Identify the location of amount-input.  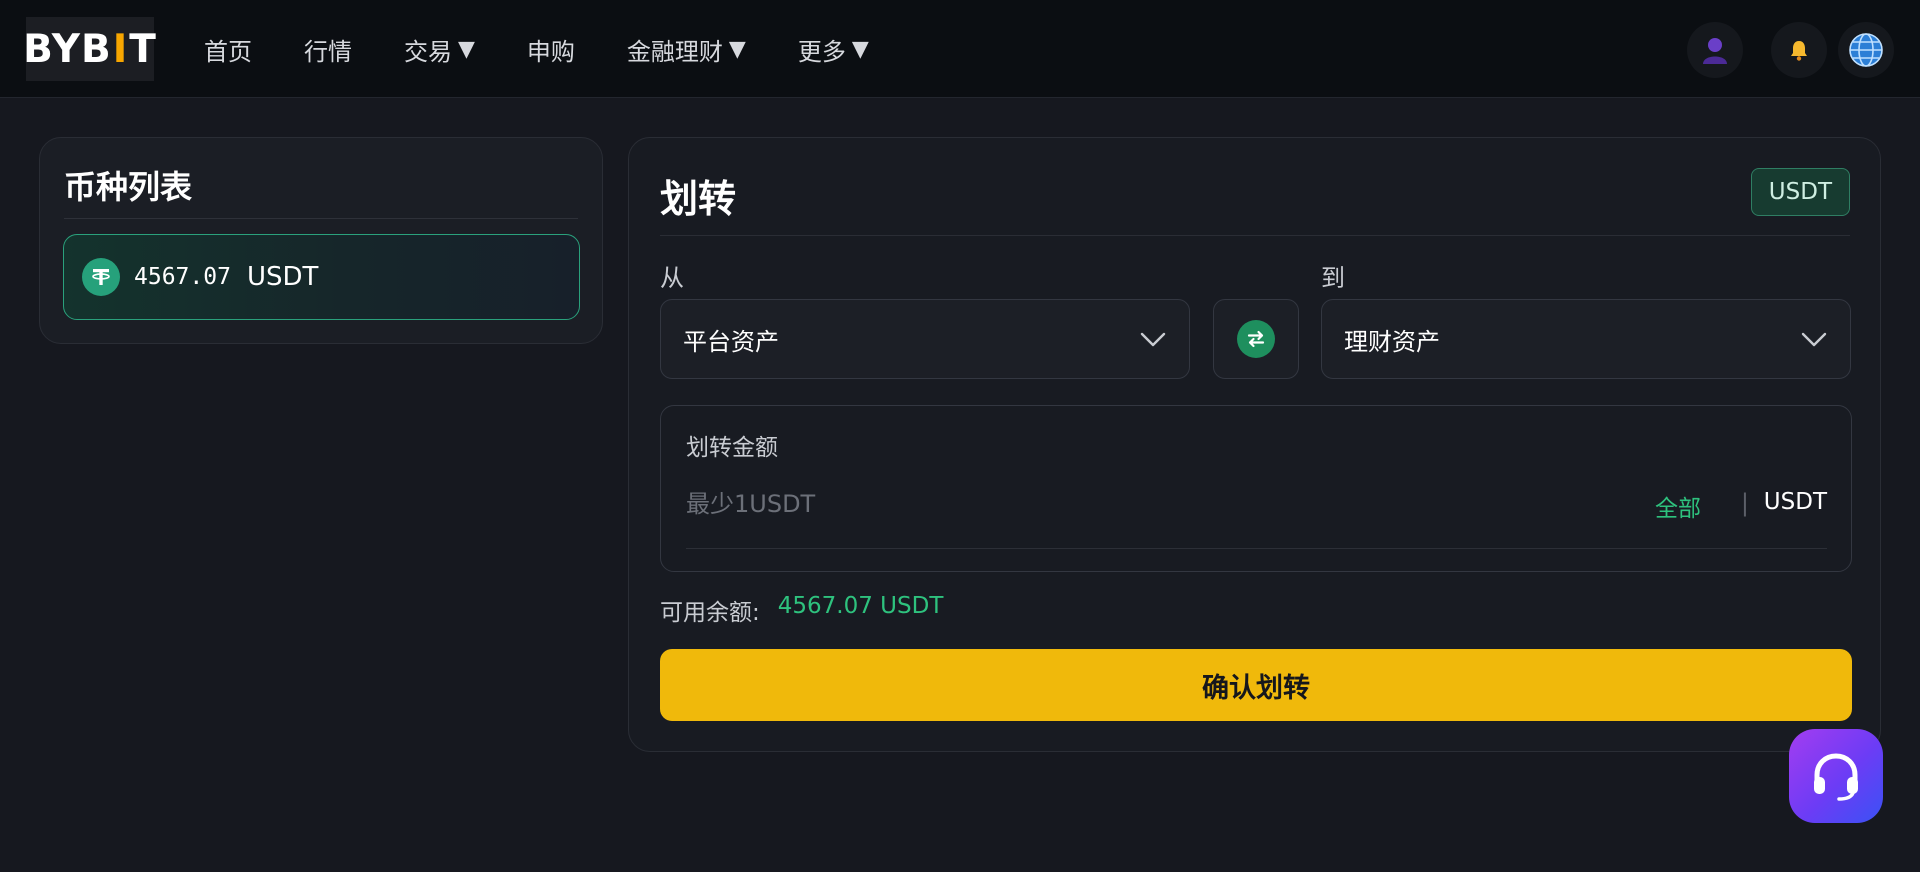
(1136, 504).